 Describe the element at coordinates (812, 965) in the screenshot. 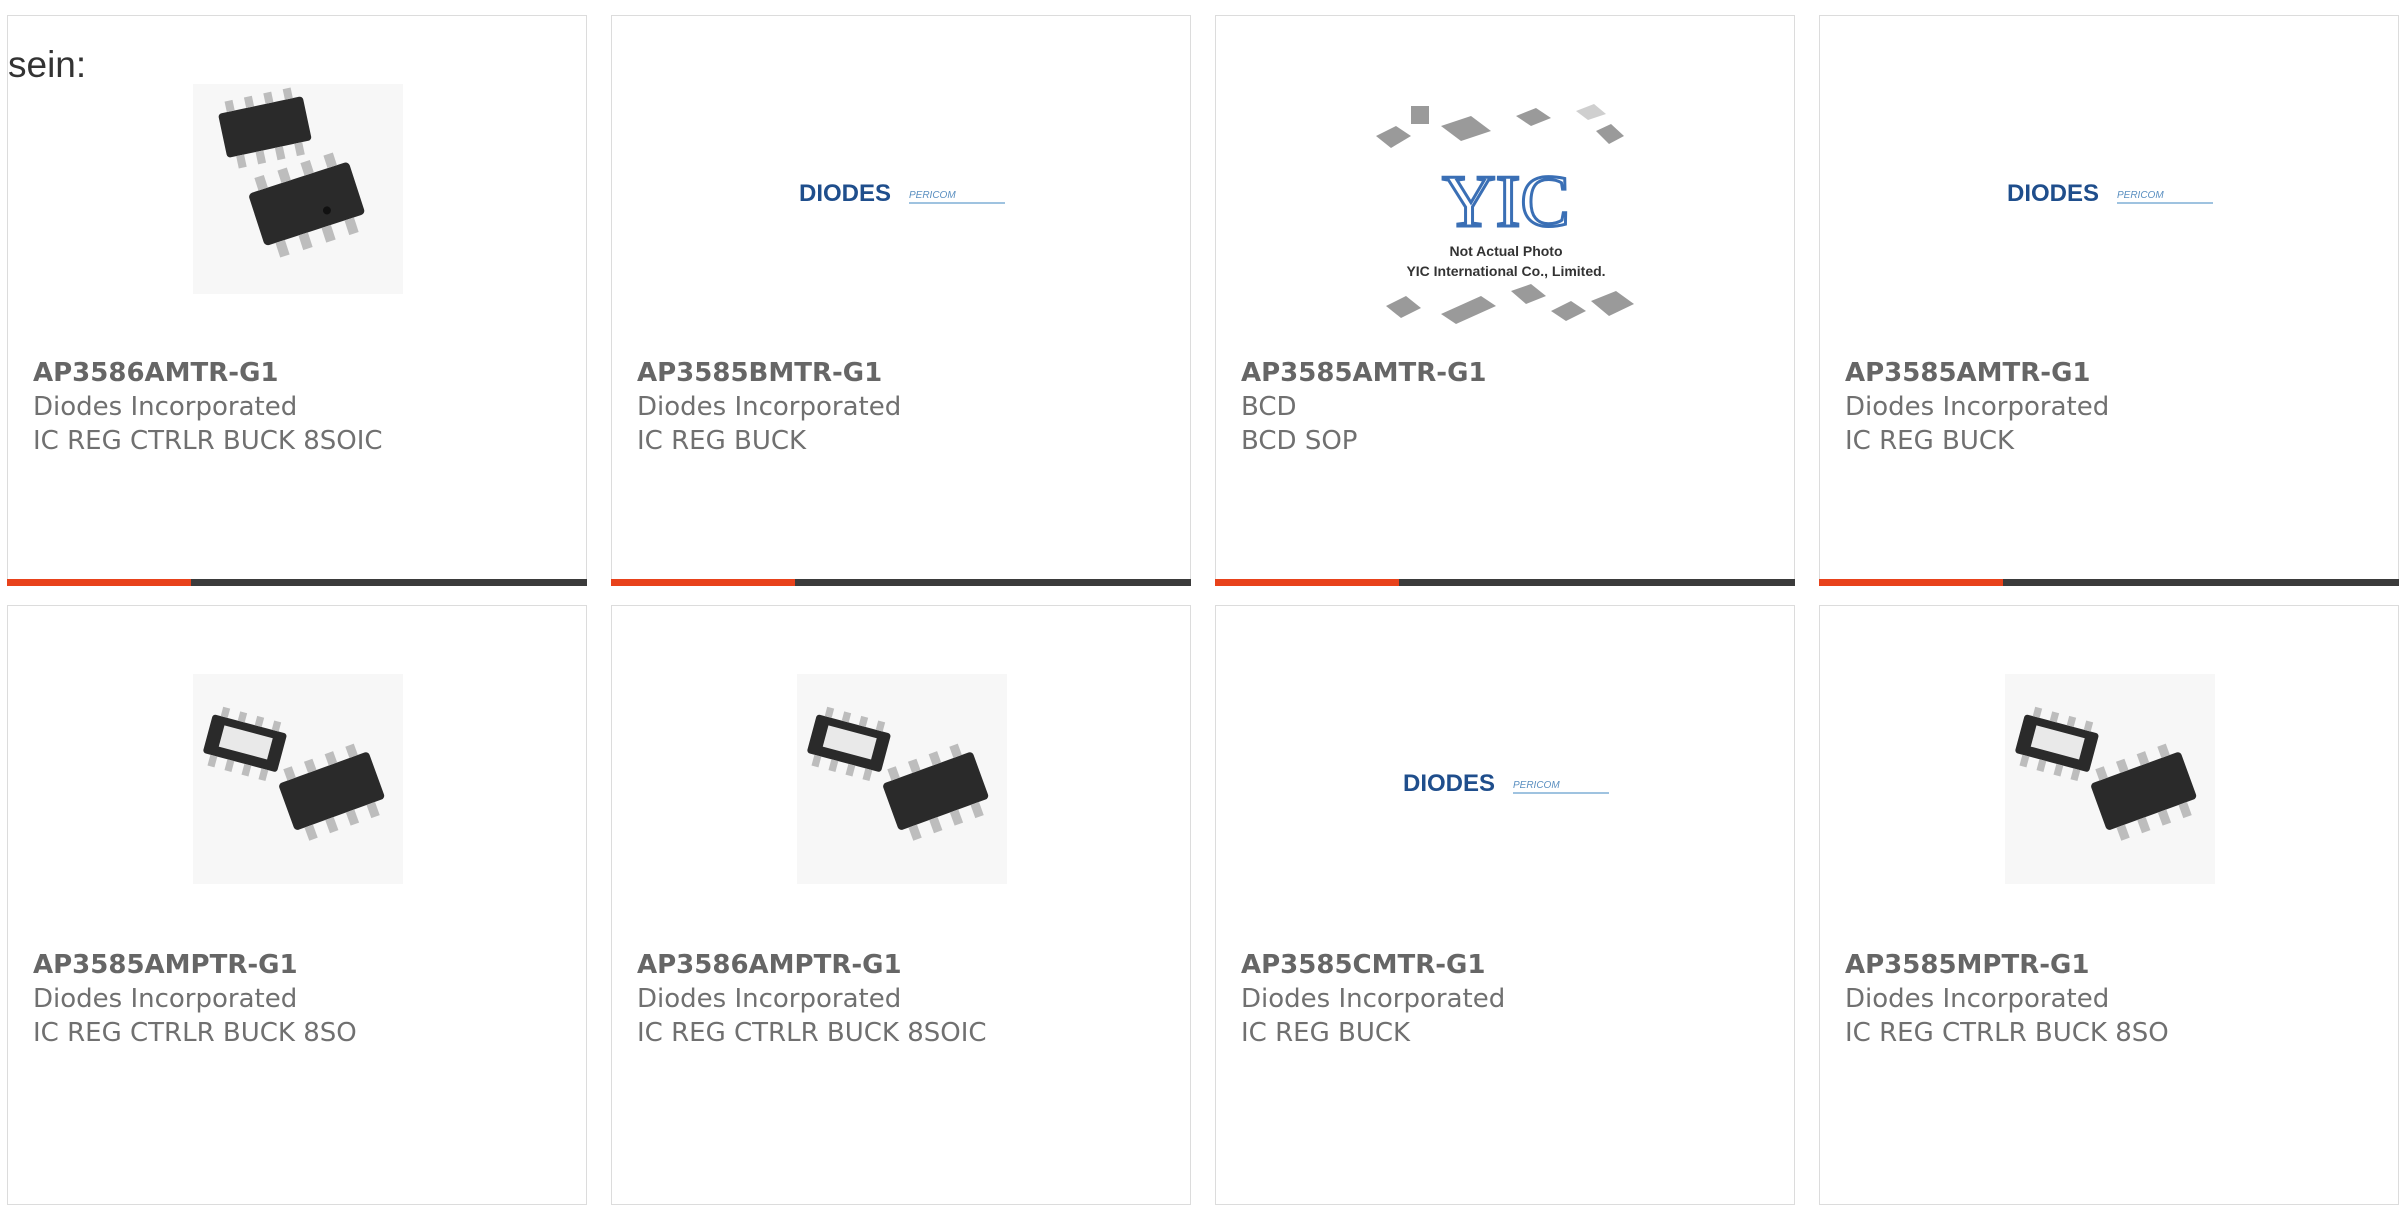

I see `part-number: AP3586AMPTR-G1` at that location.